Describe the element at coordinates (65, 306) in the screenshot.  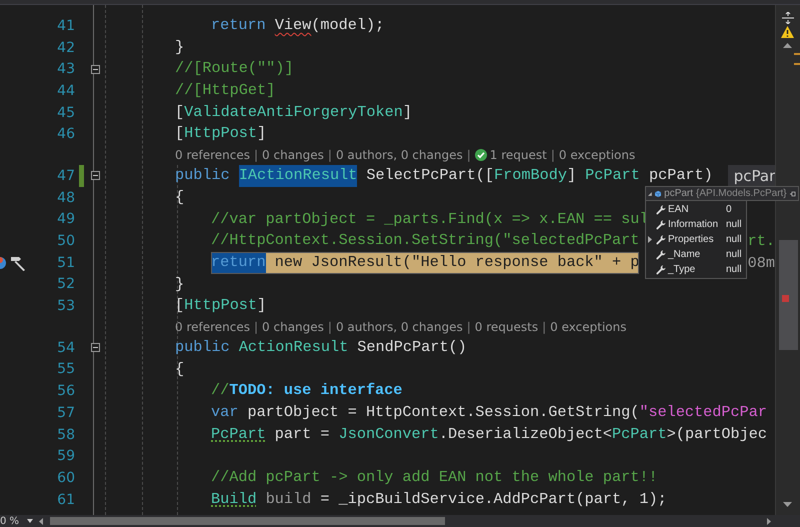
I see `line-number: 53` at that location.